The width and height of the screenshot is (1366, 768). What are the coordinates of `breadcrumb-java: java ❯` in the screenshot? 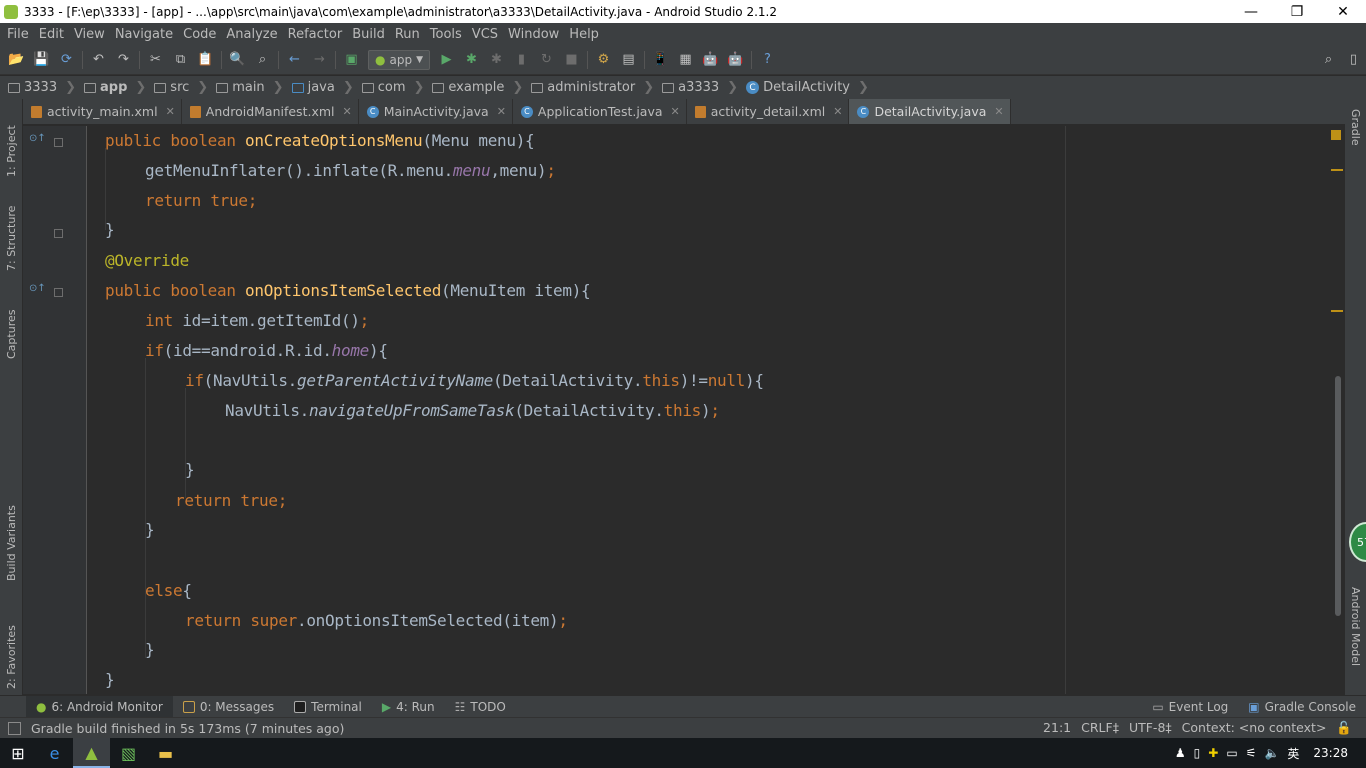 It's located at (322, 87).